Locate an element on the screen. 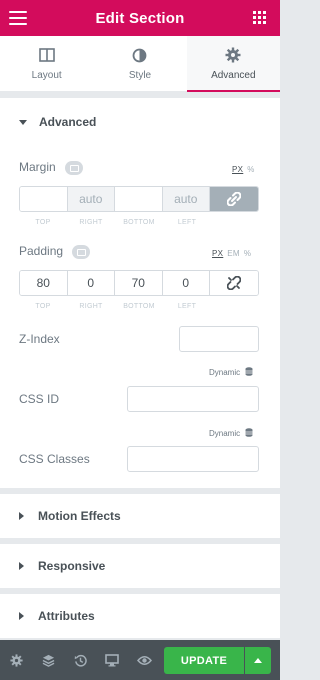 This screenshot has height=680, width=320. z-index-label: Z-Index is located at coordinates (39, 339).